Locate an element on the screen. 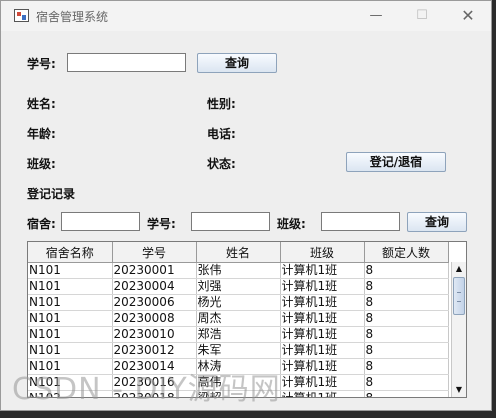 This screenshot has height=418, width=496. query-button: 查询 is located at coordinates (237, 63).